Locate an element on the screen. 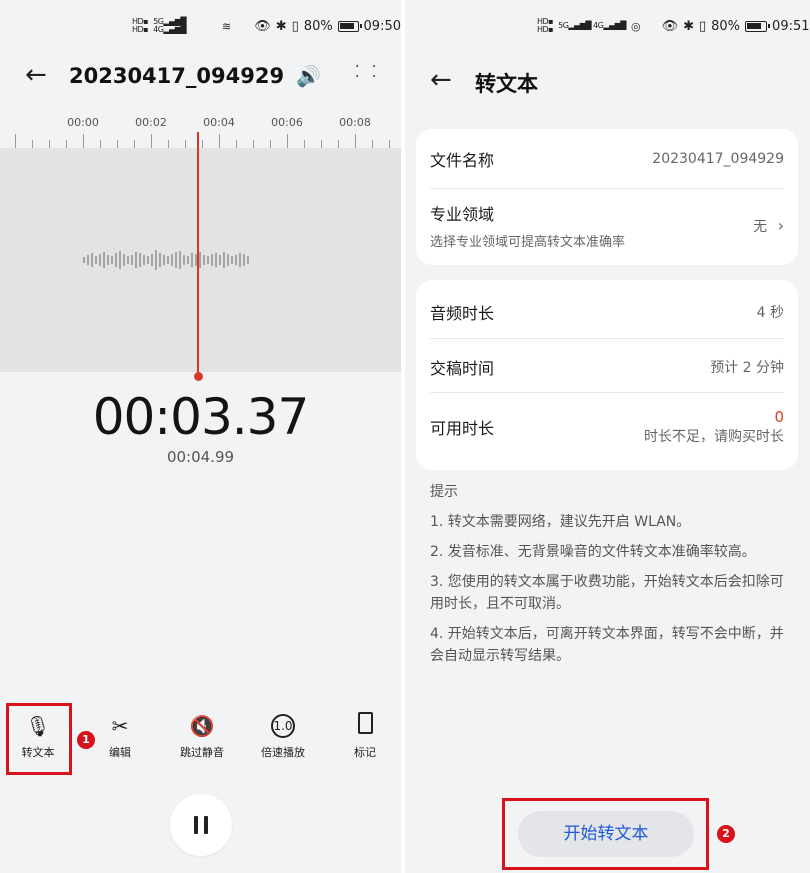 This screenshot has width=810, height=873. playhead is located at coordinates (198, 254).